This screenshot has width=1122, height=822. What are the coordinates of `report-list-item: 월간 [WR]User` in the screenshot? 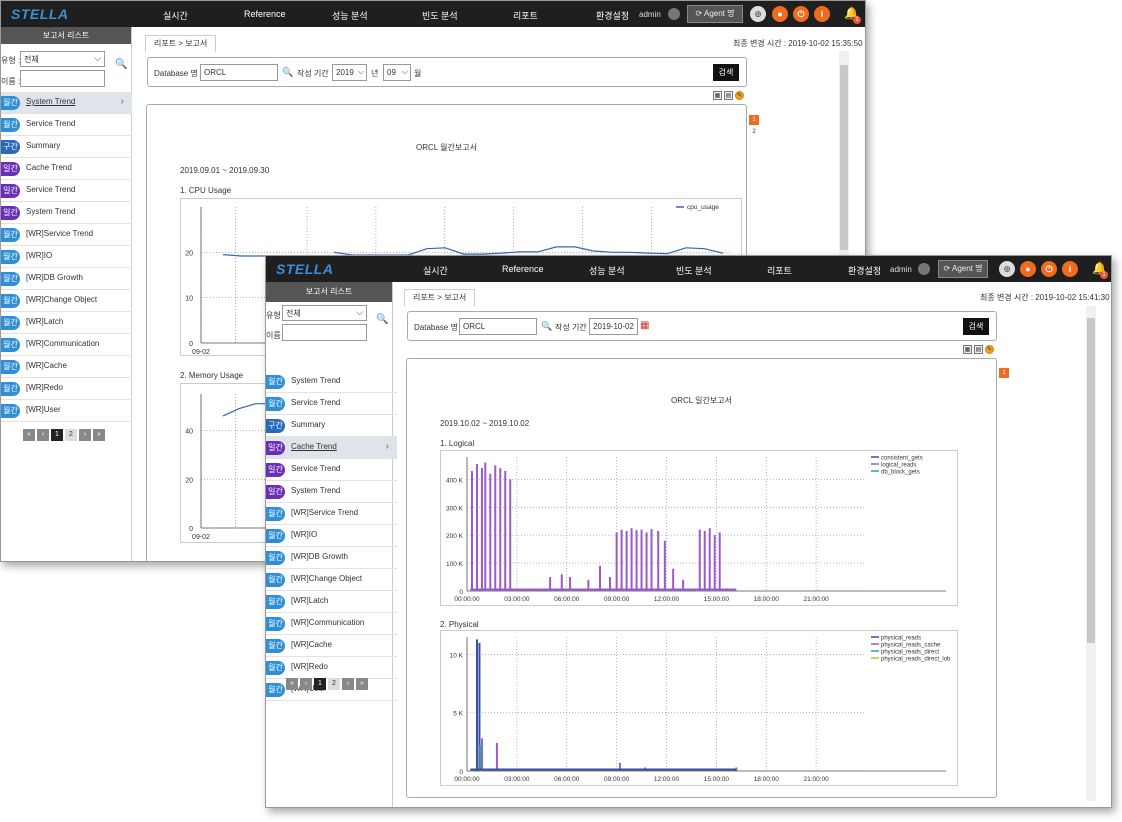 It's located at (66, 411).